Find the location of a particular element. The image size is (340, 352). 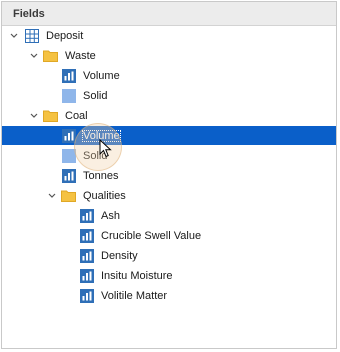

tree-node-volitile-matter: Volitile Matter is located at coordinates (169, 295).